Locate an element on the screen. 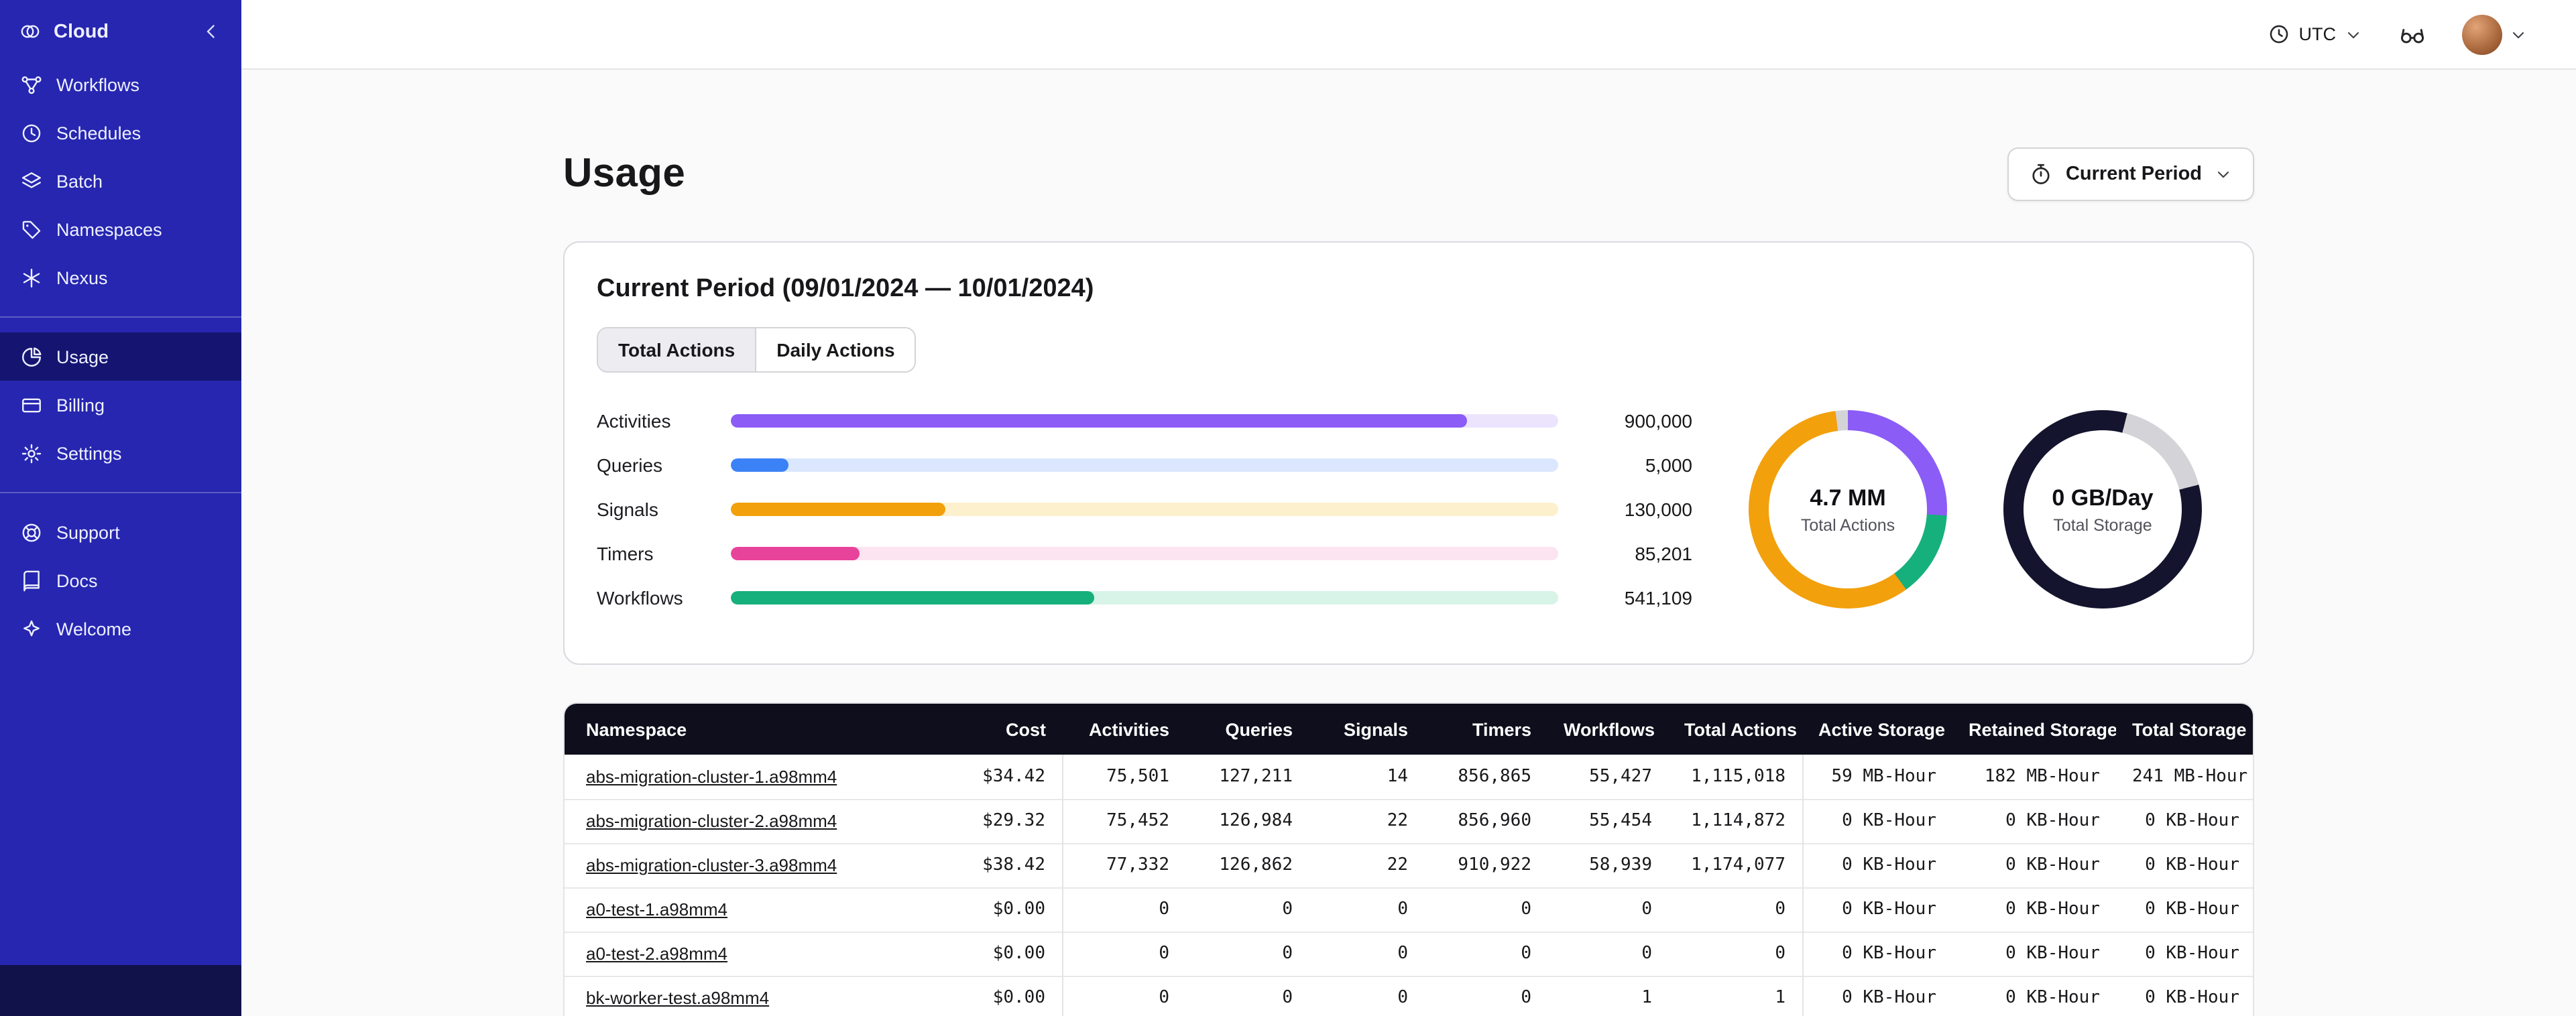  schedules-icon is located at coordinates (31, 132).